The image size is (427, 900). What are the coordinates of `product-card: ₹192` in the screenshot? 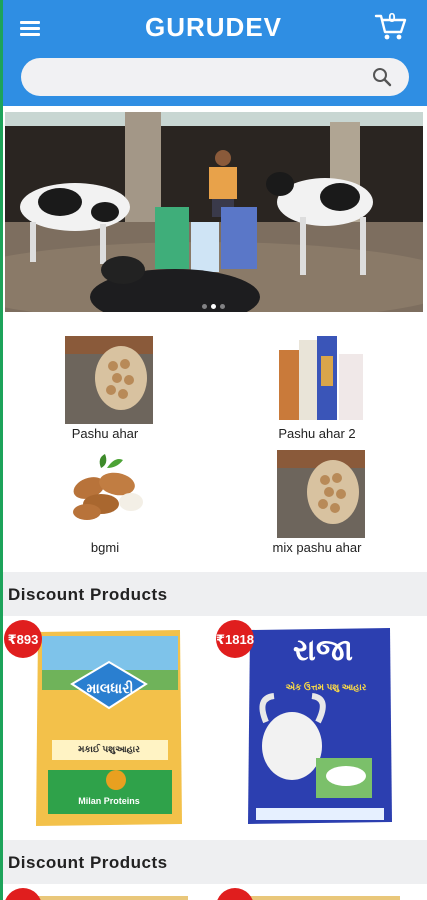 It's located at (316, 894).